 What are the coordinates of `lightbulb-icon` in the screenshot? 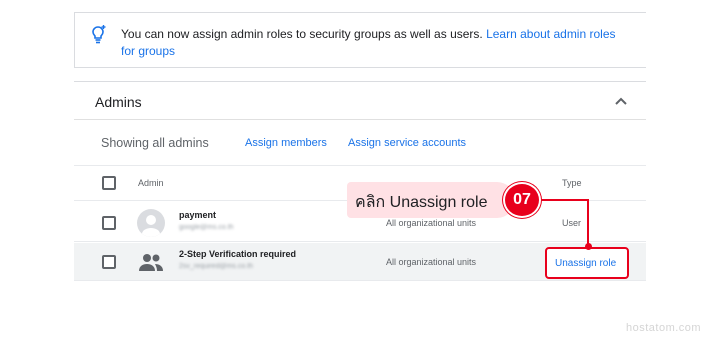 It's located at (99, 34).